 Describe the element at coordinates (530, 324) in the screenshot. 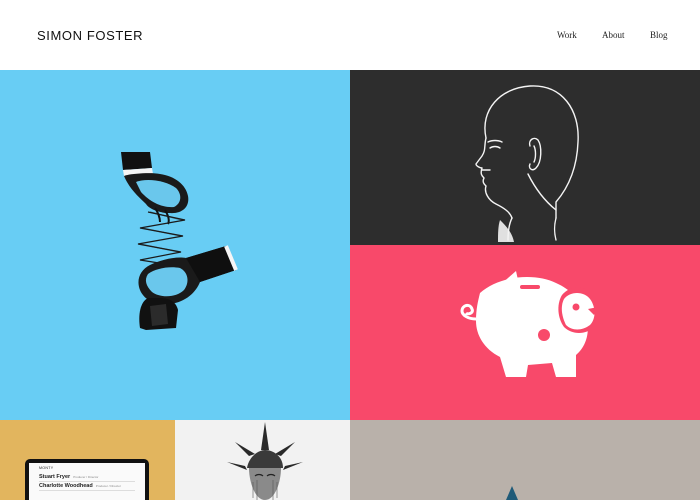

I see `piggy-bank-bird-logo` at that location.